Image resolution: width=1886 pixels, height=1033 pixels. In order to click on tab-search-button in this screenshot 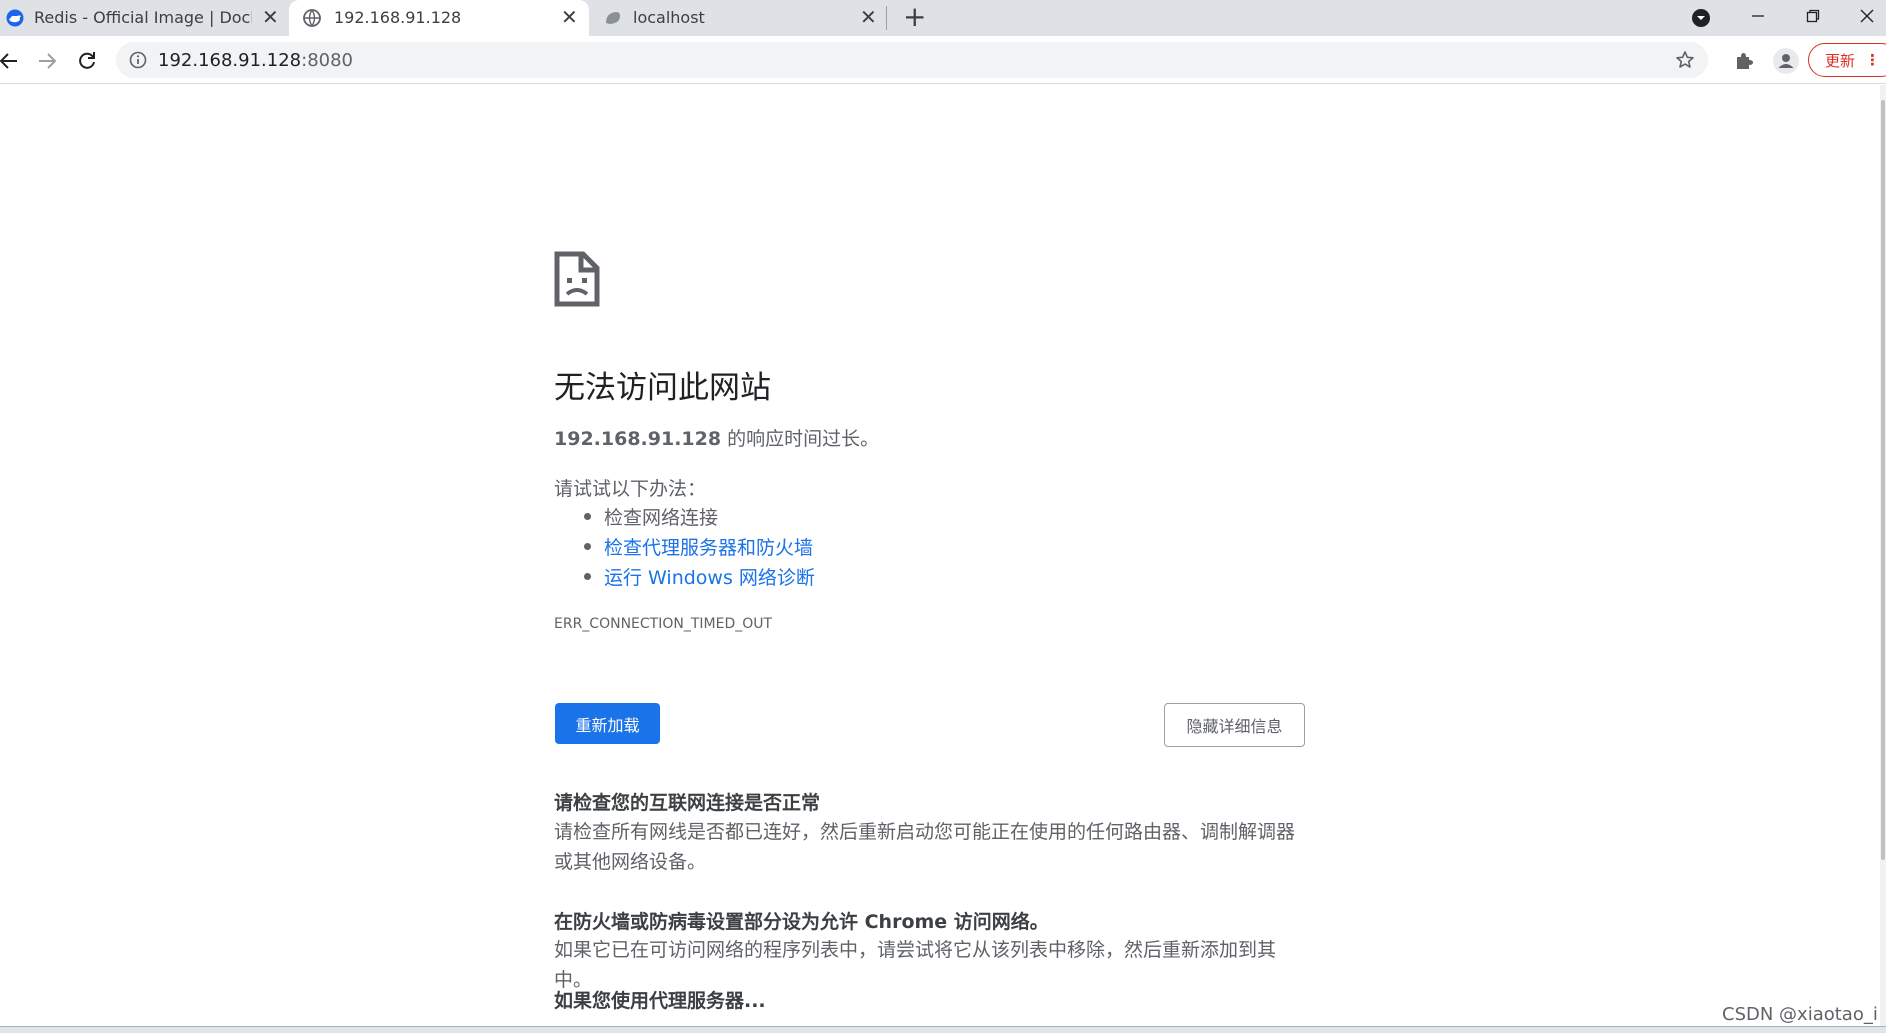, I will do `click(1701, 18)`.